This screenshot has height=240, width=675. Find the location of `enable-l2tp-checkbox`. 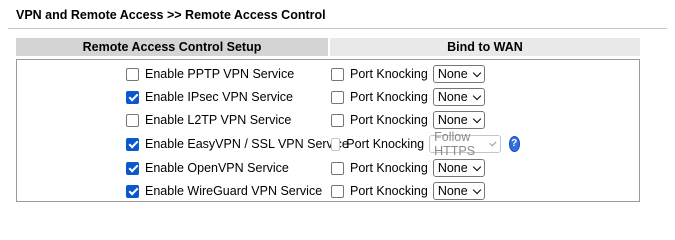

enable-l2tp-checkbox is located at coordinates (132, 120).